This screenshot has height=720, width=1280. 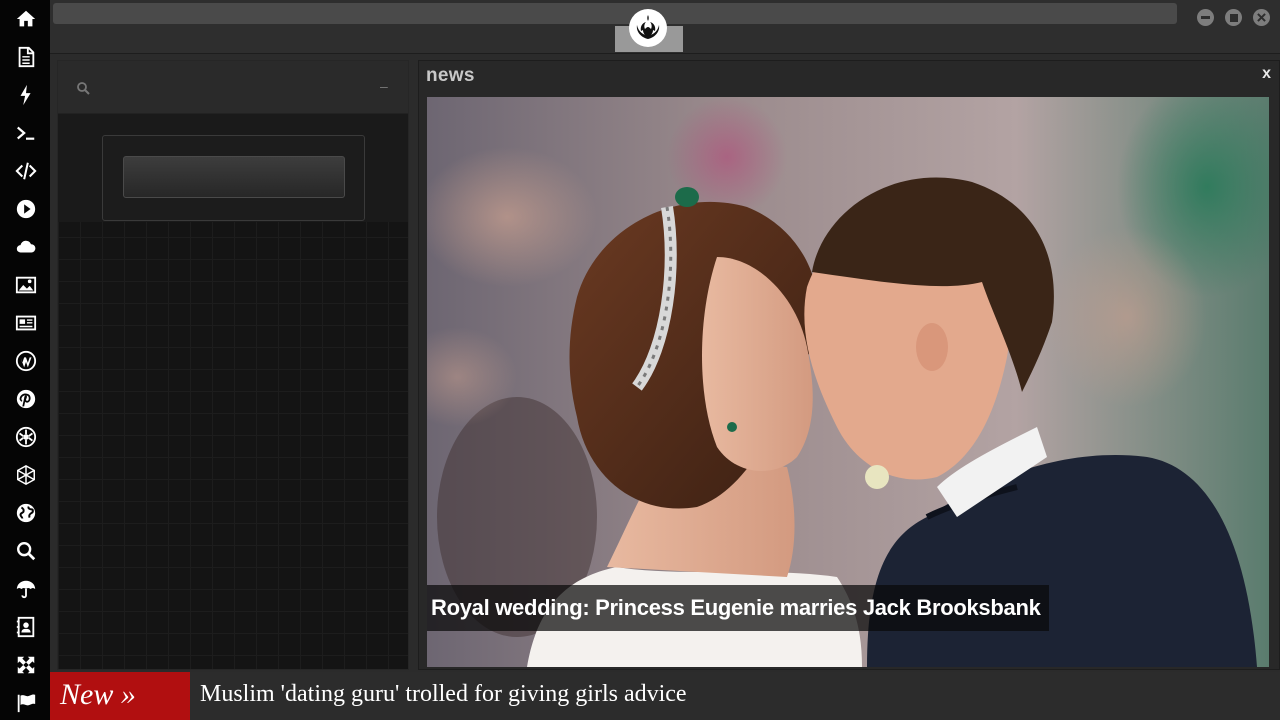 I want to click on wordpress-icon, so click(x=26, y=361).